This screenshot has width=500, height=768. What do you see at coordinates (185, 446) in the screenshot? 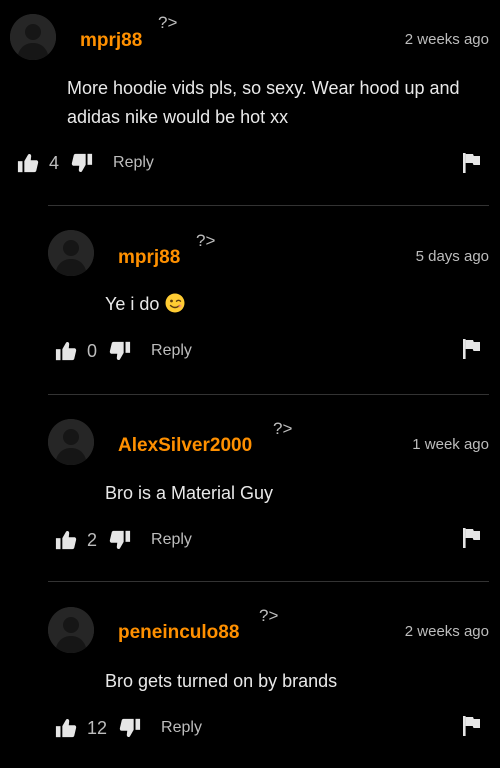
I see `username: AlexSilver2000` at bounding box center [185, 446].